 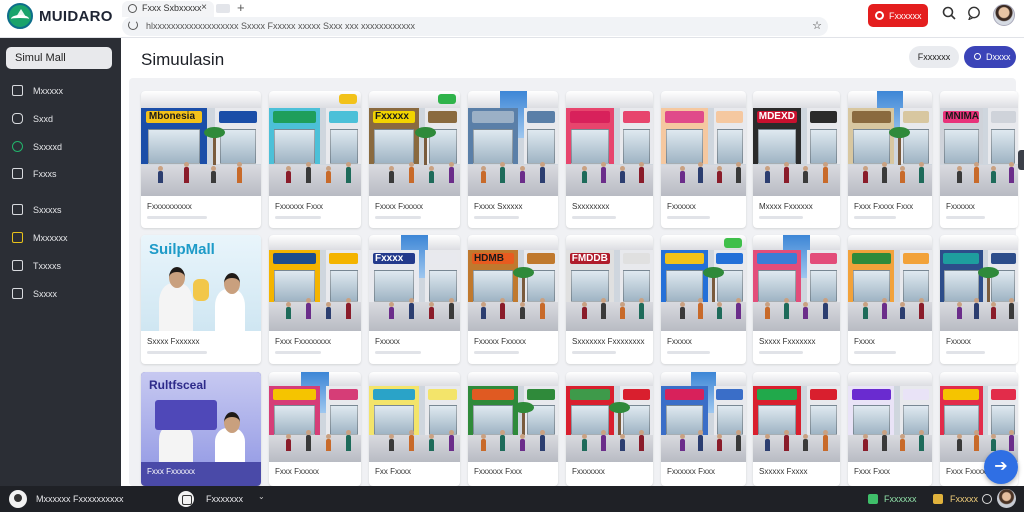 I want to click on sidebar-item-6: Mxxxxxx, so click(x=60, y=240).